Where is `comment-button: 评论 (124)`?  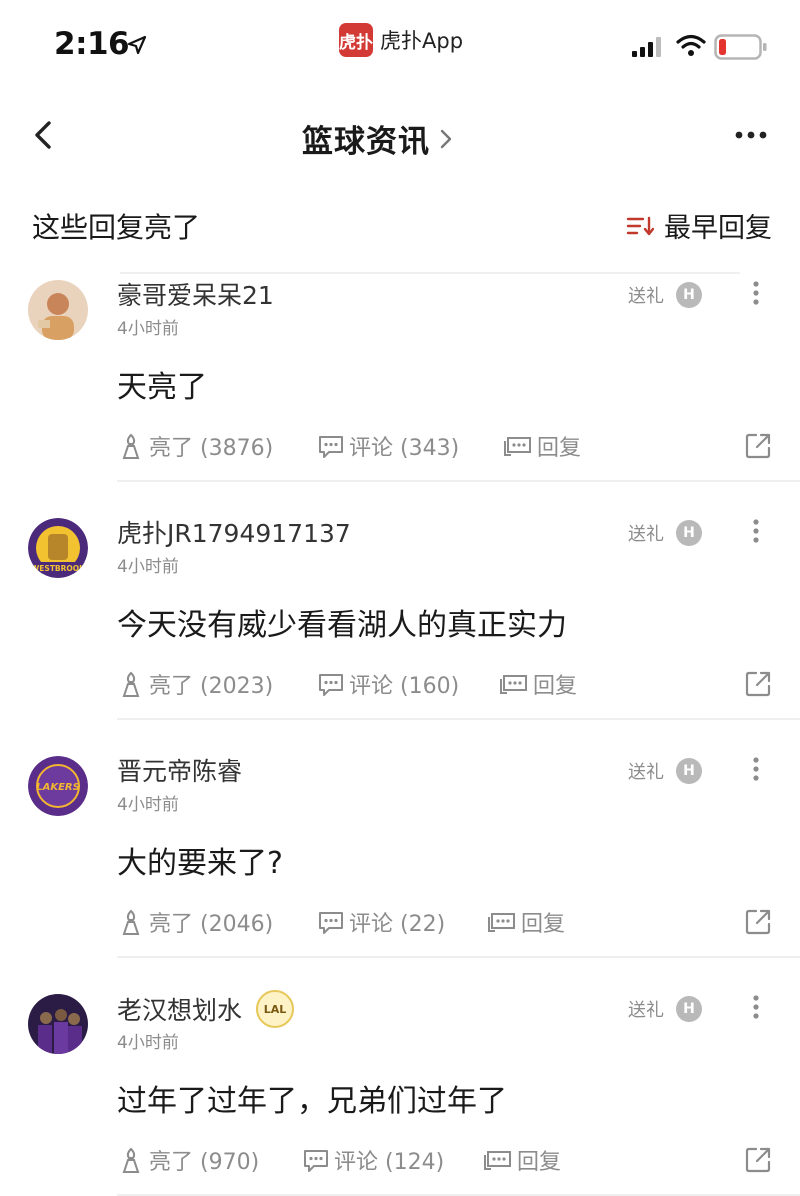 comment-button: 评论 (124) is located at coordinates (373, 1160).